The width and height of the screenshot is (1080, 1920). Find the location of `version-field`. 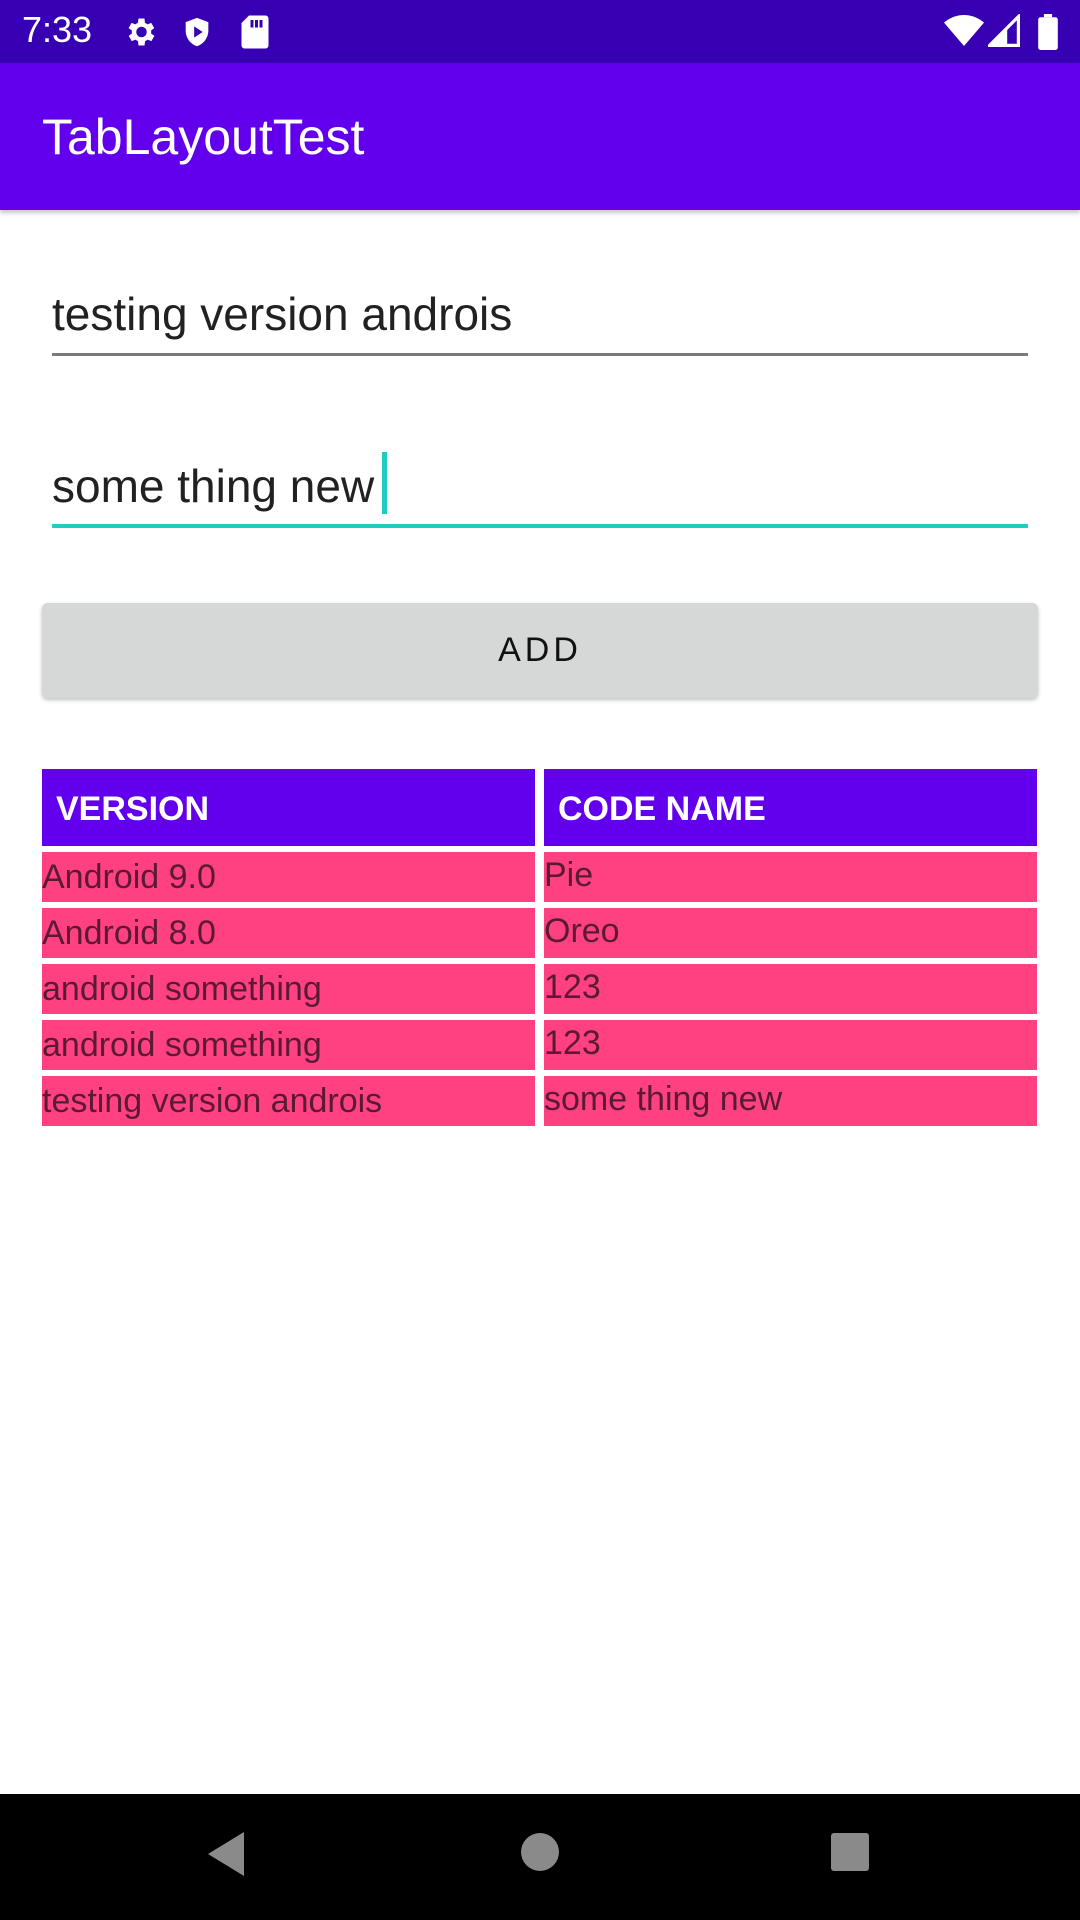

version-field is located at coordinates (540, 314).